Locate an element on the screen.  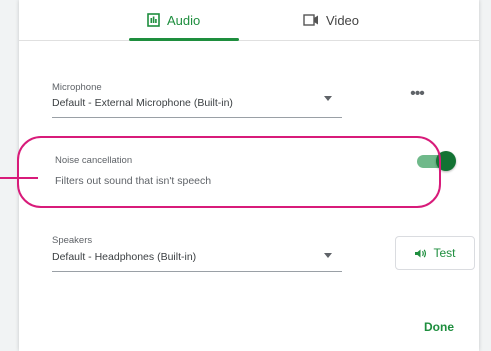
tab-audio-label: Audio is located at coordinates (184, 20).